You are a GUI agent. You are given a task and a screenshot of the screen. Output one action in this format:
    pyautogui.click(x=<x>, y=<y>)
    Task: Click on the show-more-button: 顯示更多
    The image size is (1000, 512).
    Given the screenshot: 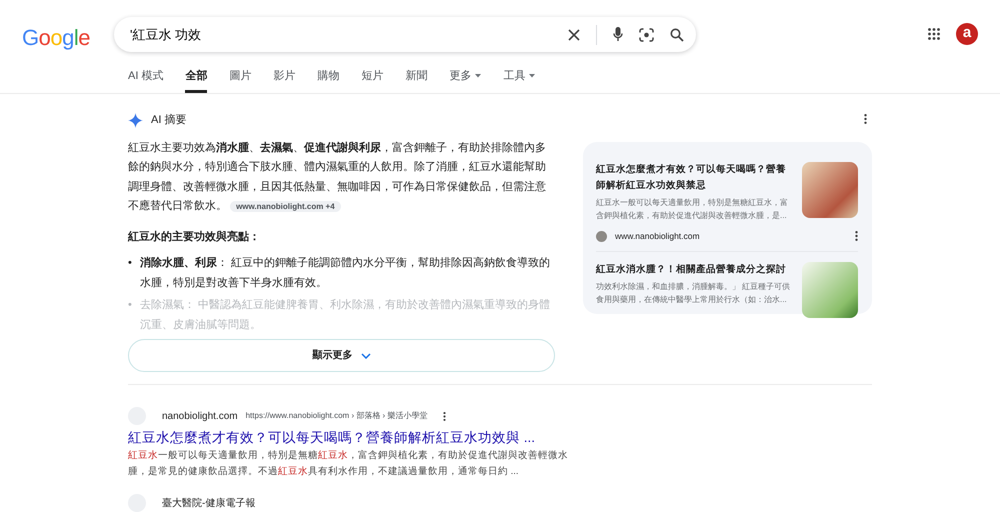 What is the action you would take?
    pyautogui.click(x=341, y=355)
    